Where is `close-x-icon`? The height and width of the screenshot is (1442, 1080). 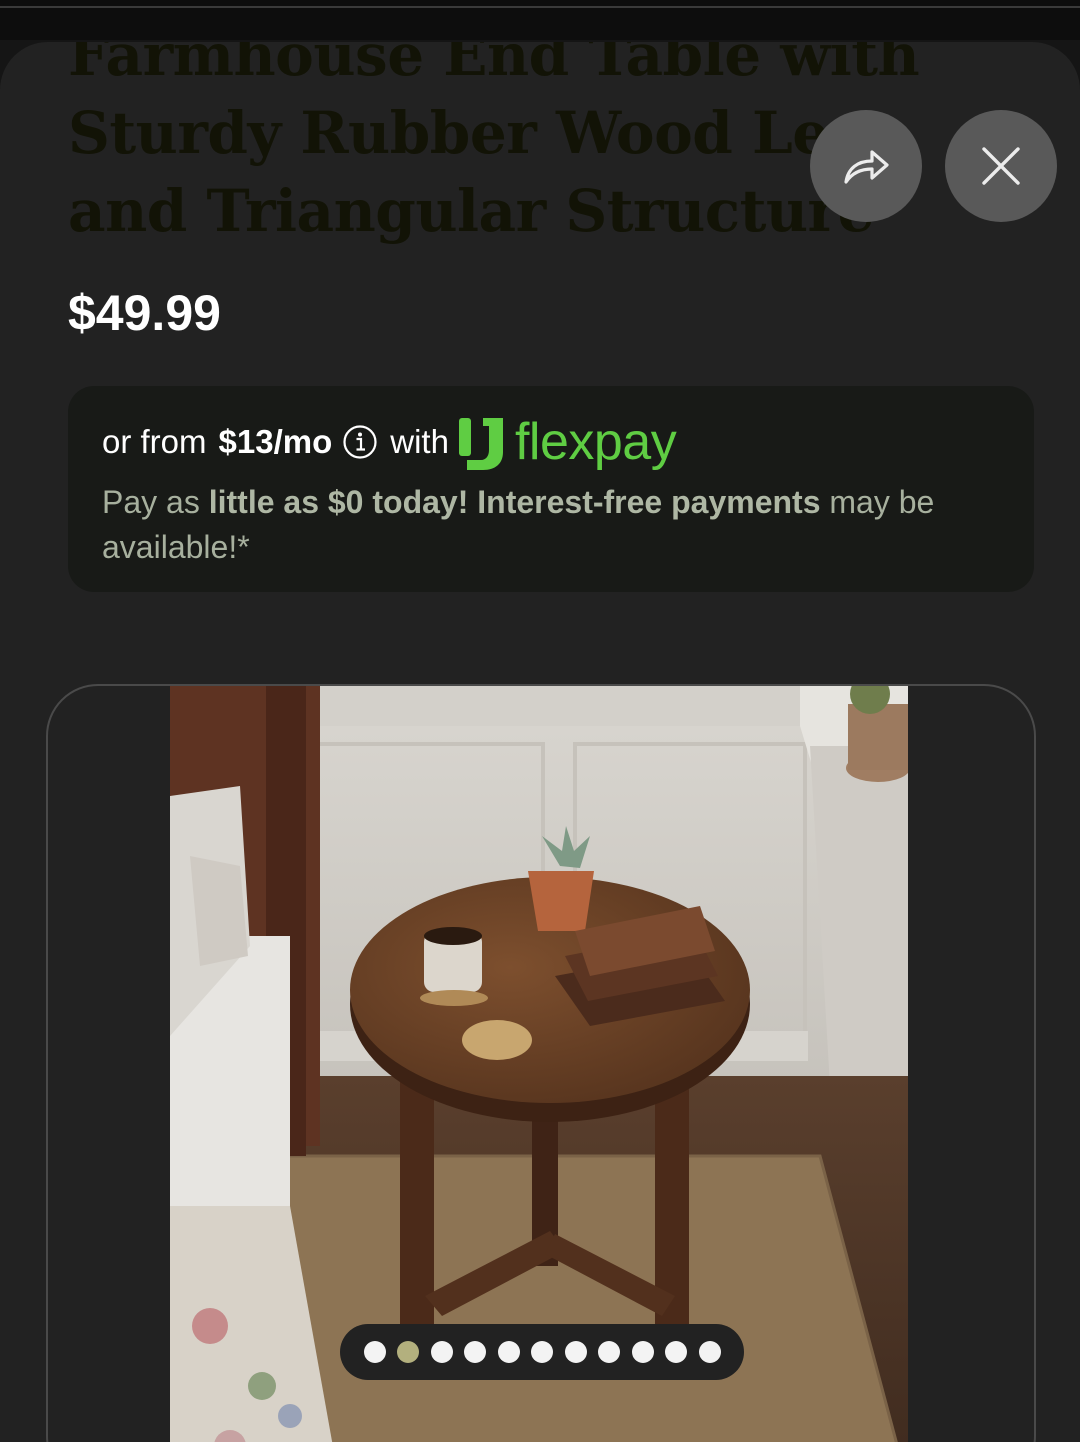
close-x-icon is located at coordinates (1001, 166).